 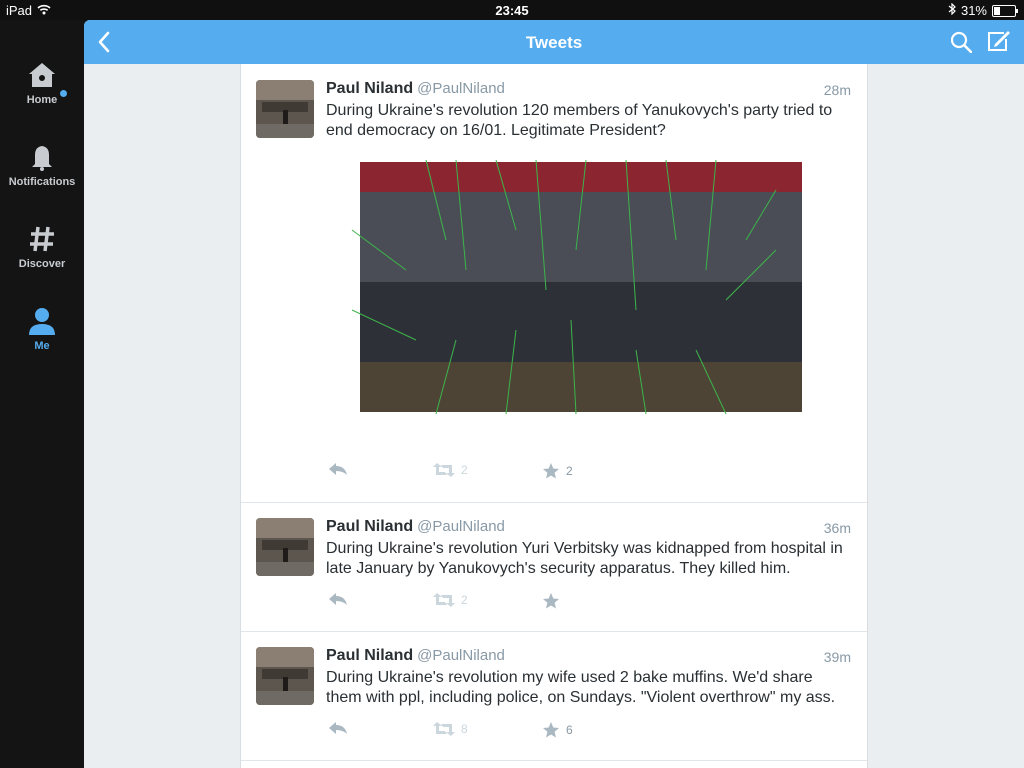 I want to click on battery-level, so click(x=997, y=10).